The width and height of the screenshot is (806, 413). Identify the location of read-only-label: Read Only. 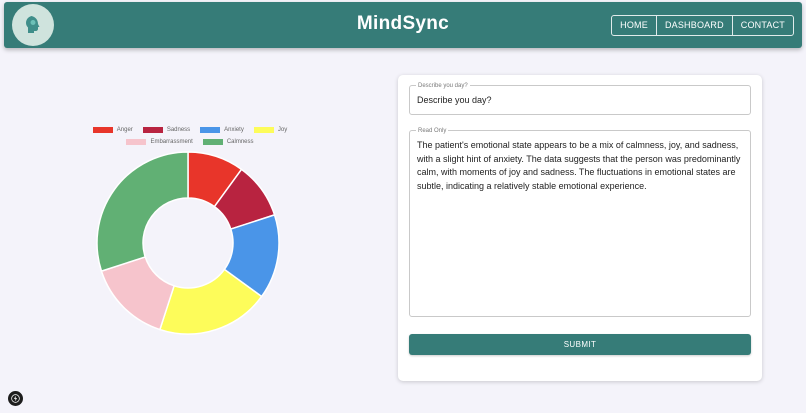
(432, 131).